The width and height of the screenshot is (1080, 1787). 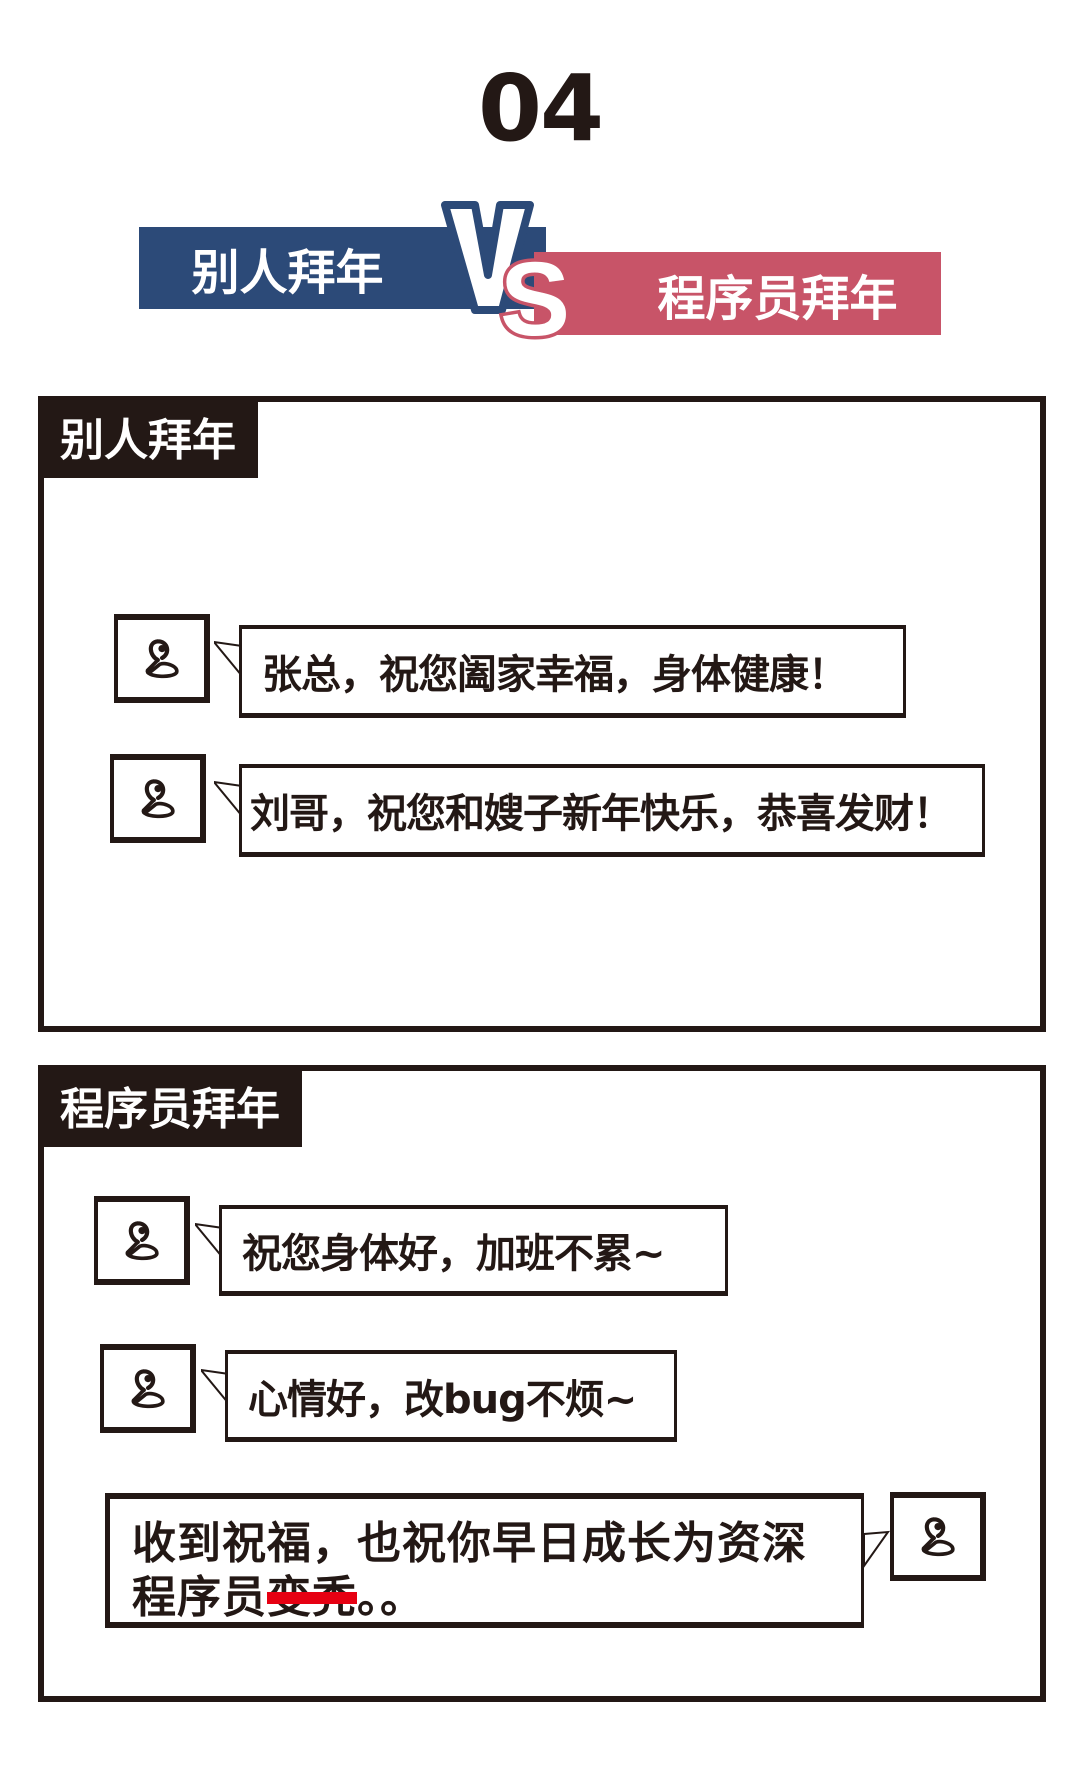 I want to click on reply-line-1: 收到祝福，也祝你早日成长为资深, so click(x=469, y=1543).